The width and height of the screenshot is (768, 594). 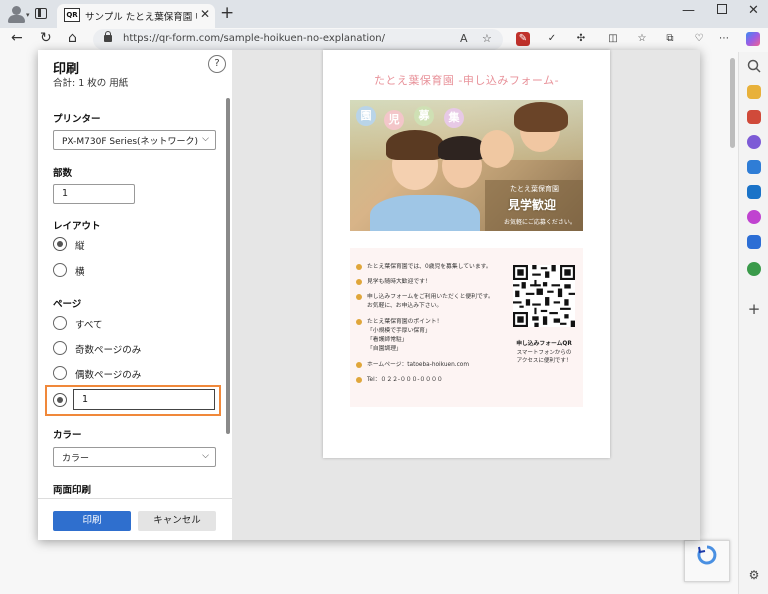 What do you see at coordinates (688, 10) in the screenshot?
I see `minimize-icon: —` at bounding box center [688, 10].